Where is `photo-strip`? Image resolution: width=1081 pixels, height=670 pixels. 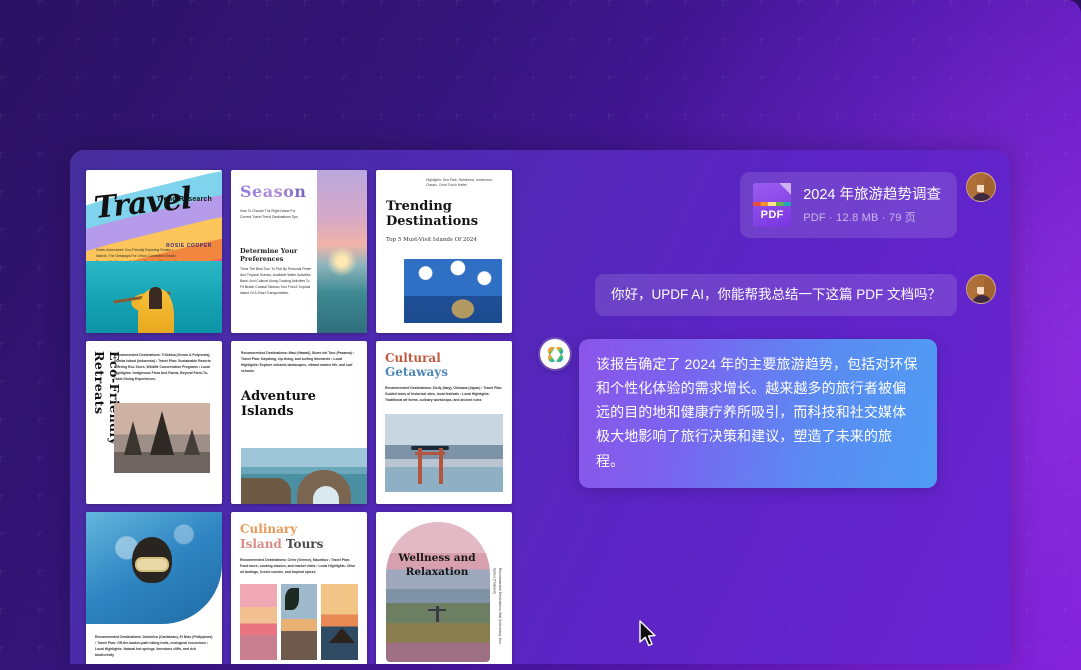 photo-strip is located at coordinates (299, 621).